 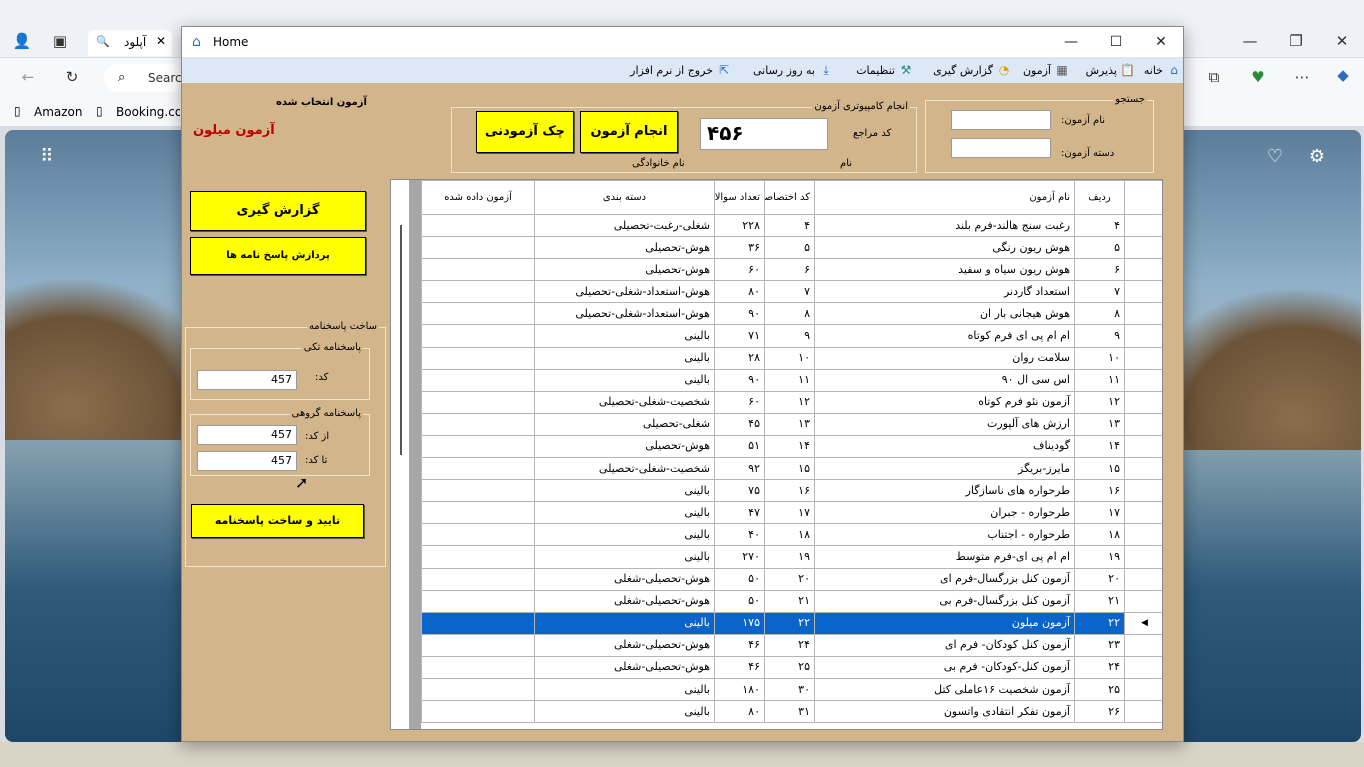 What do you see at coordinates (791, 513) in the screenshot?
I see `table-row: ۱۷ طرحواره - جبران ۱۷ ۴۷ بالینی` at bounding box center [791, 513].